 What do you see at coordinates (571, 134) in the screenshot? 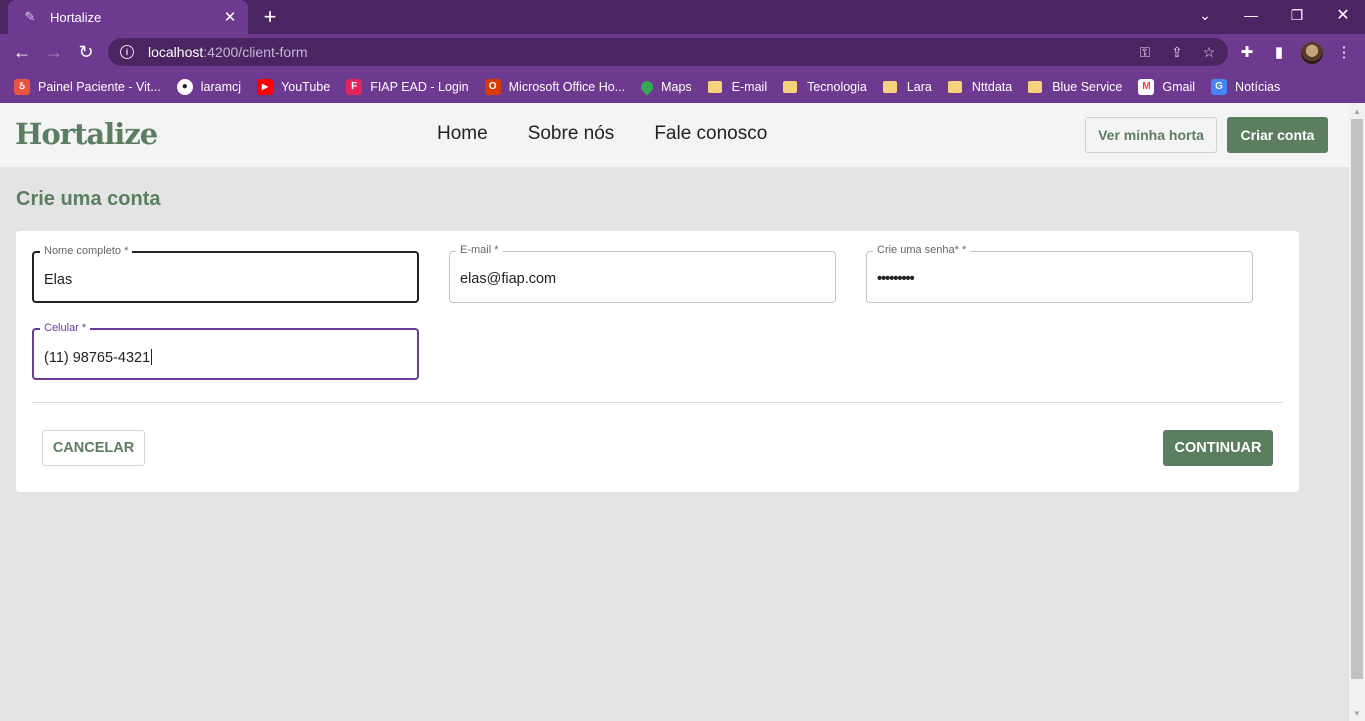
I see `nav-about: Sobre nós` at bounding box center [571, 134].